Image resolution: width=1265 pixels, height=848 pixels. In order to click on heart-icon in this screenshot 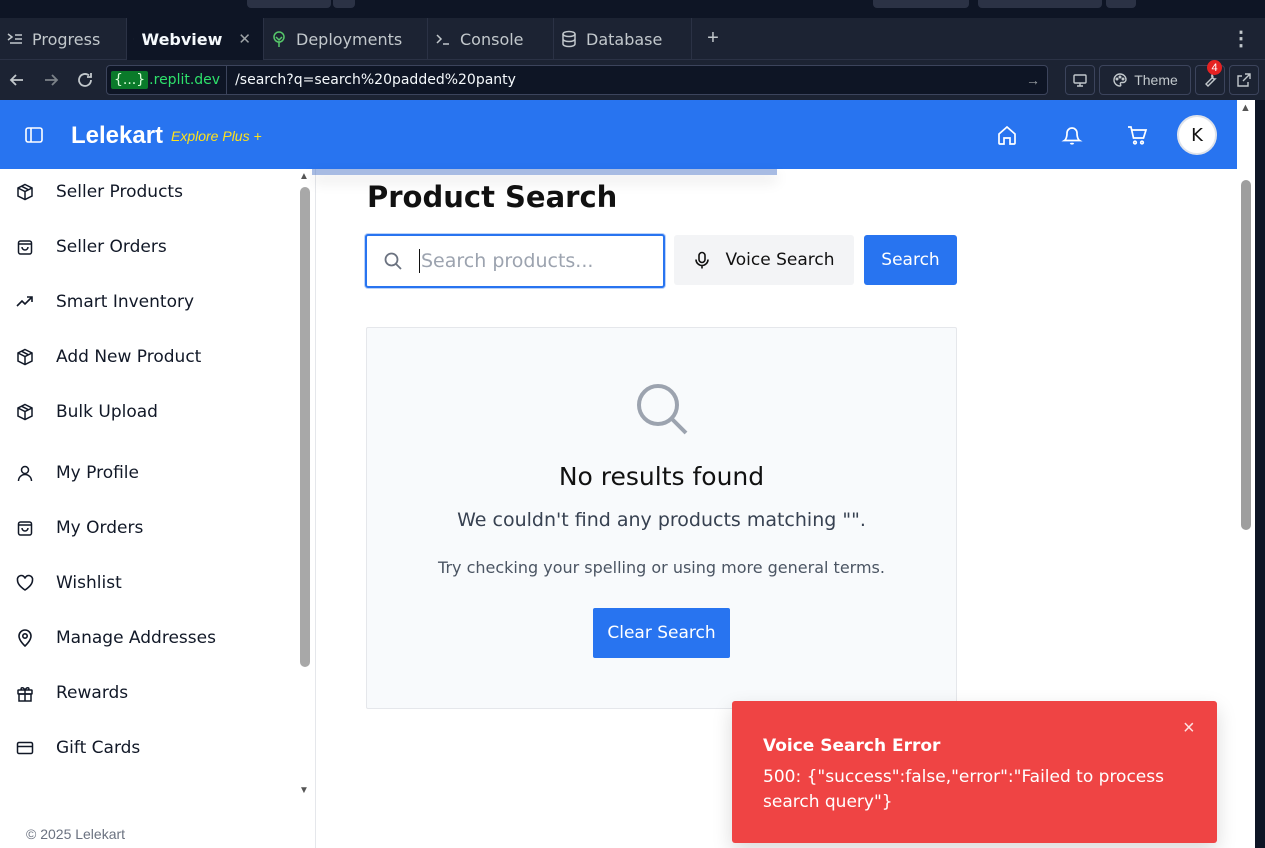, I will do `click(25, 582)`.